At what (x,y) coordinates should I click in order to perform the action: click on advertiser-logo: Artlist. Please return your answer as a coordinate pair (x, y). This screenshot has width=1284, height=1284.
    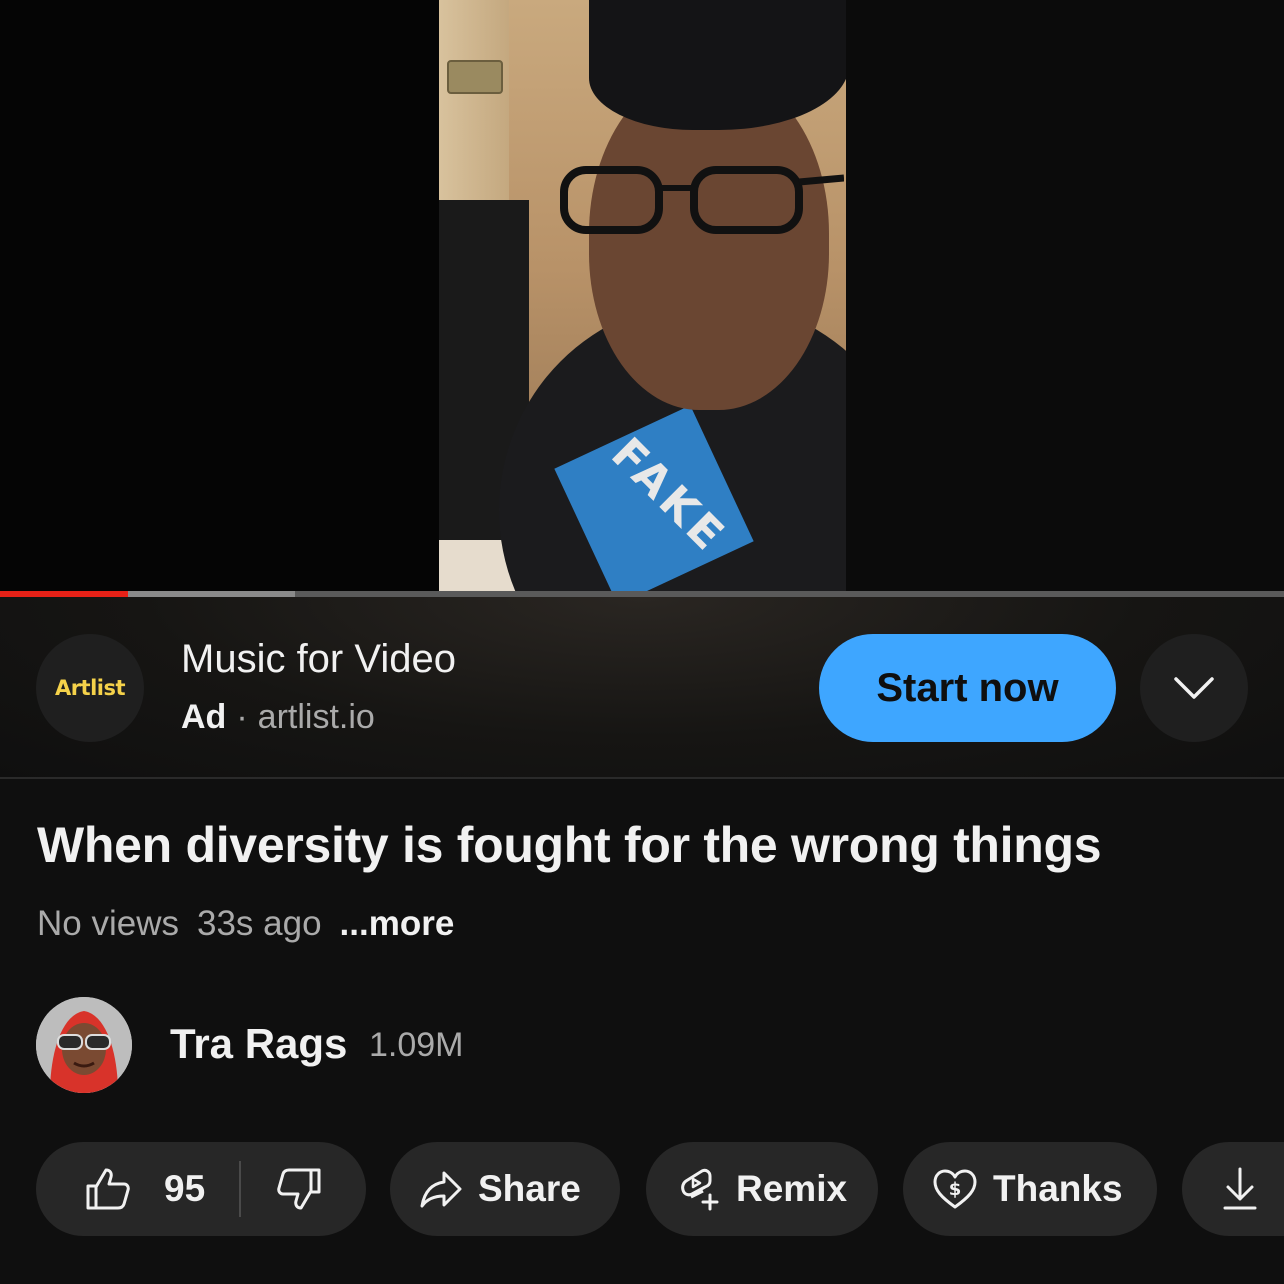
    Looking at the image, I should click on (90, 688).